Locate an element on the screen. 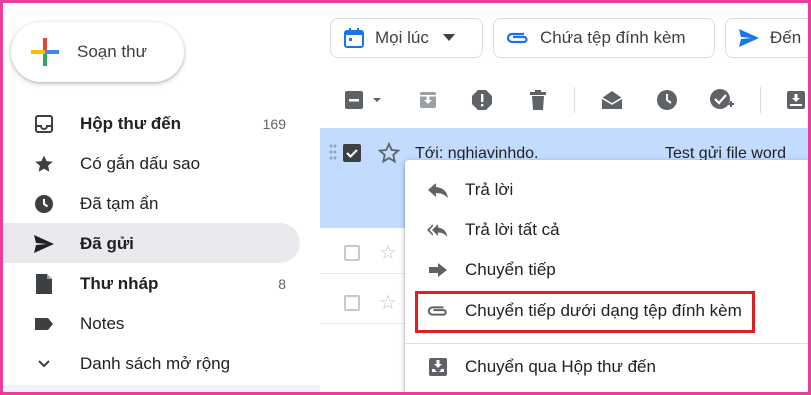 The image size is (811, 395). sidebar-item-starred: Có gắn dấu sao is located at coordinates (150, 163).